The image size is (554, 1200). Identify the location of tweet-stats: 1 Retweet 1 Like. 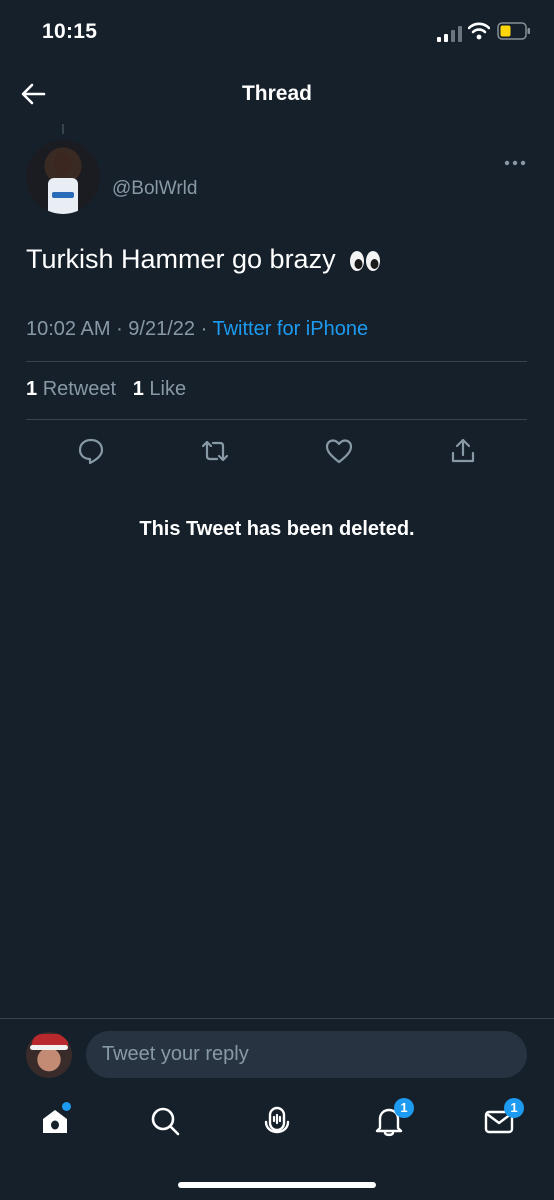
(106, 389).